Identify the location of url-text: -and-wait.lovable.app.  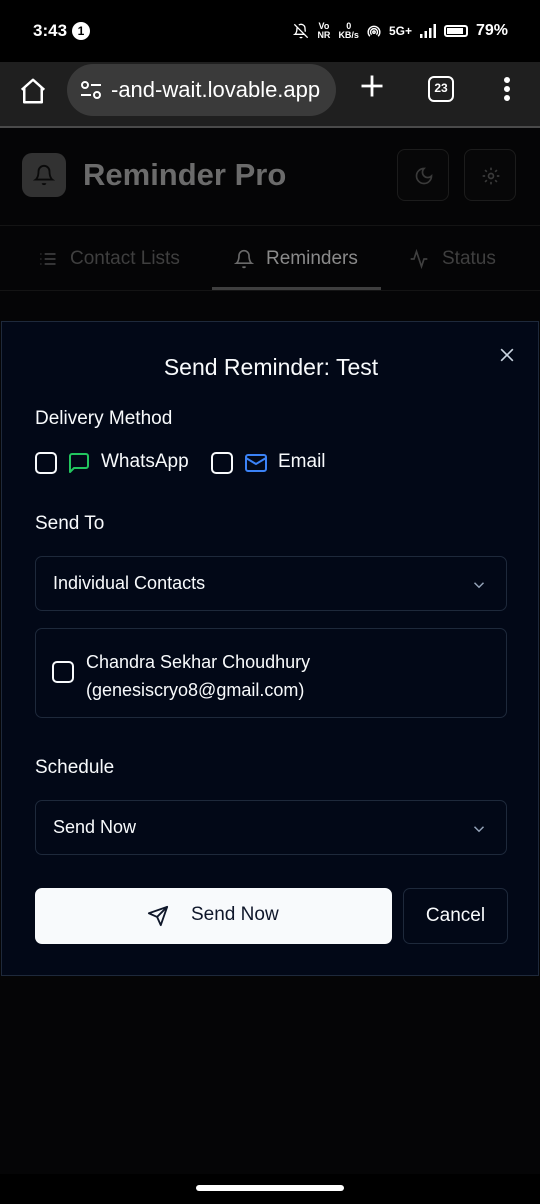
(215, 90).